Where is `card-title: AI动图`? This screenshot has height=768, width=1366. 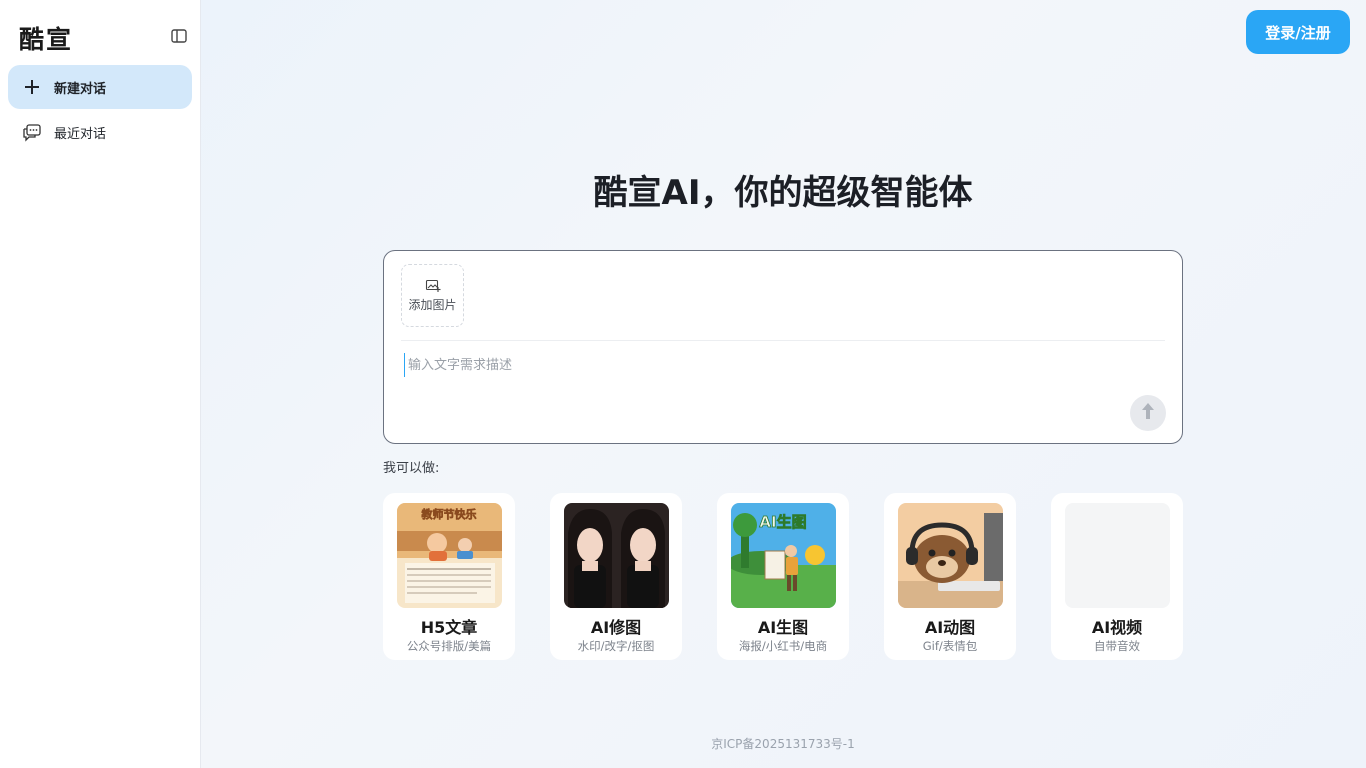
card-title: AI动图 is located at coordinates (950, 627).